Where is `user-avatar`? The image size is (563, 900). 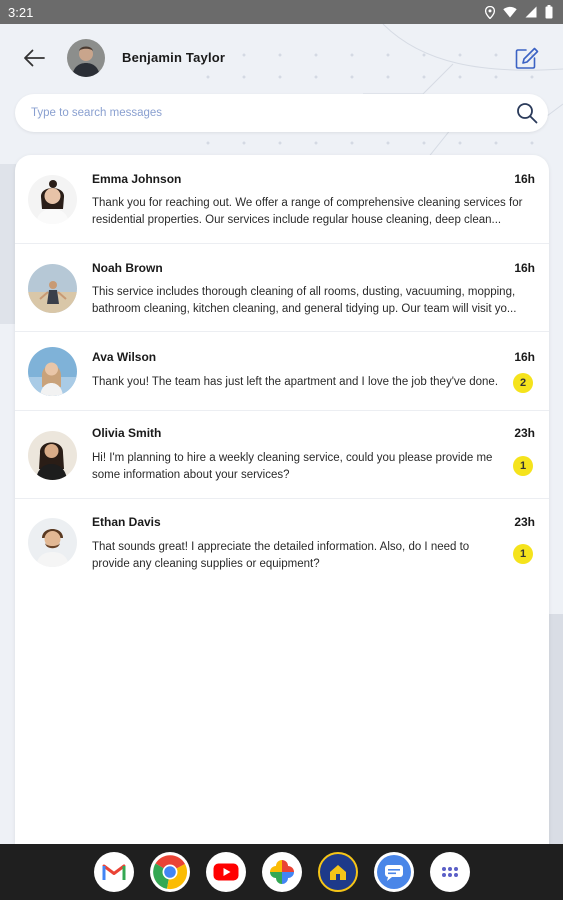
user-avatar is located at coordinates (86, 58).